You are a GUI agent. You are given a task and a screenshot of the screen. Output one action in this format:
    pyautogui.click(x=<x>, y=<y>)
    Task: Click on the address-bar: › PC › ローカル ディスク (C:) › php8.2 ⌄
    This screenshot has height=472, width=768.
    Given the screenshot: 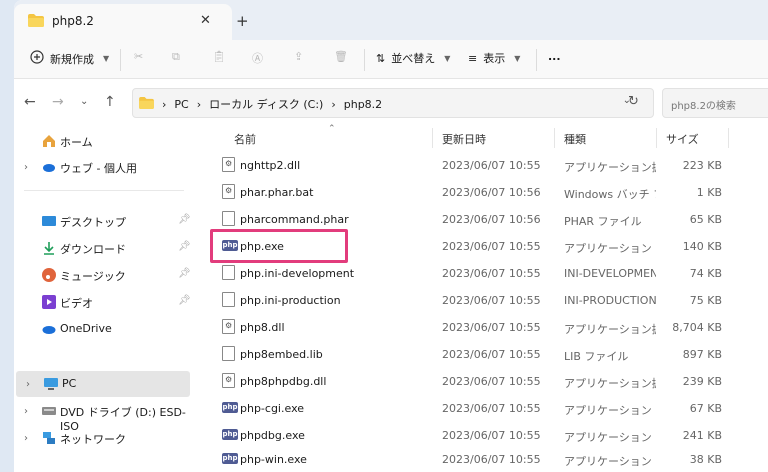 What is the action you would take?
    pyautogui.click(x=393, y=103)
    